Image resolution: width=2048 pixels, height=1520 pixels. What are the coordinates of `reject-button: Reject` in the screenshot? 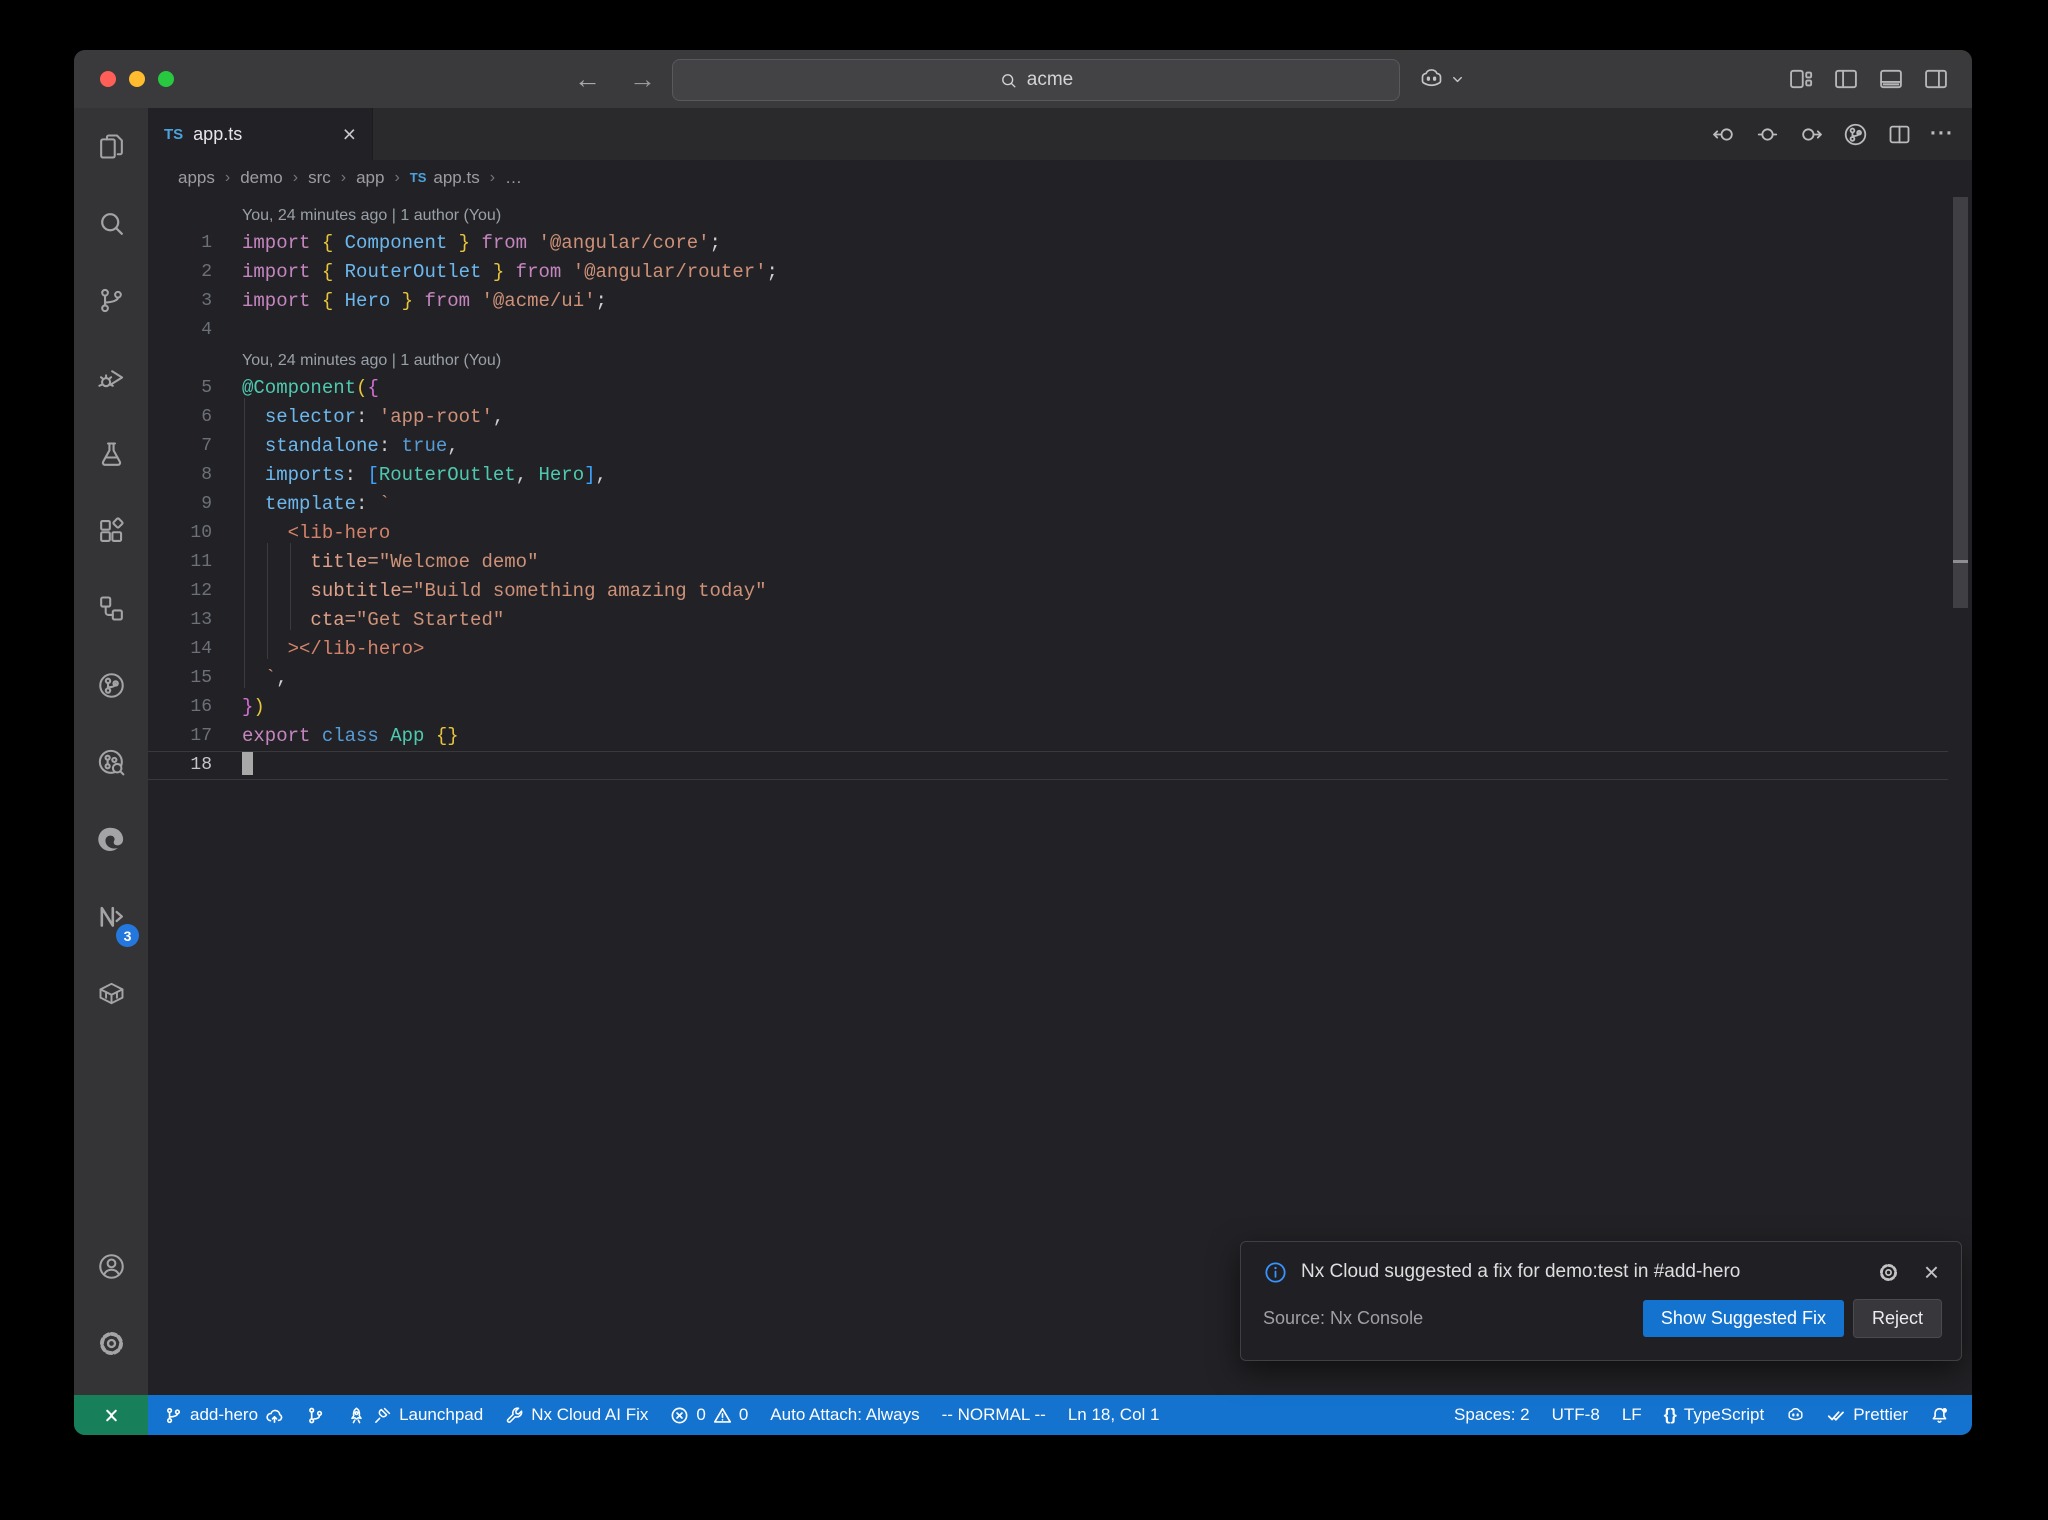 It's located at (1897, 1318).